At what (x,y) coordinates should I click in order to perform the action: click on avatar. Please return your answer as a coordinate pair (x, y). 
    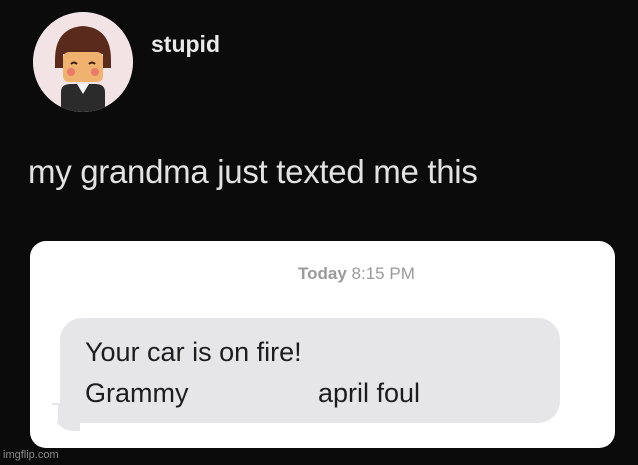
    Looking at the image, I should click on (83, 62).